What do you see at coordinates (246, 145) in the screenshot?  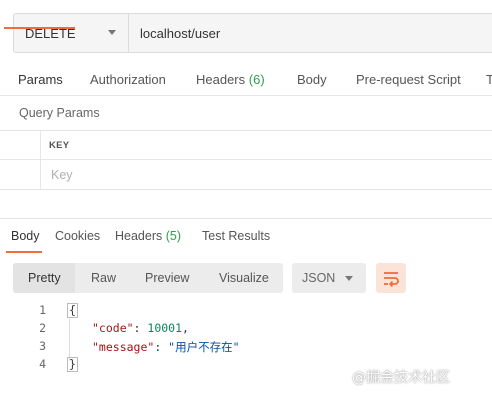 I see `table-header-row` at bounding box center [246, 145].